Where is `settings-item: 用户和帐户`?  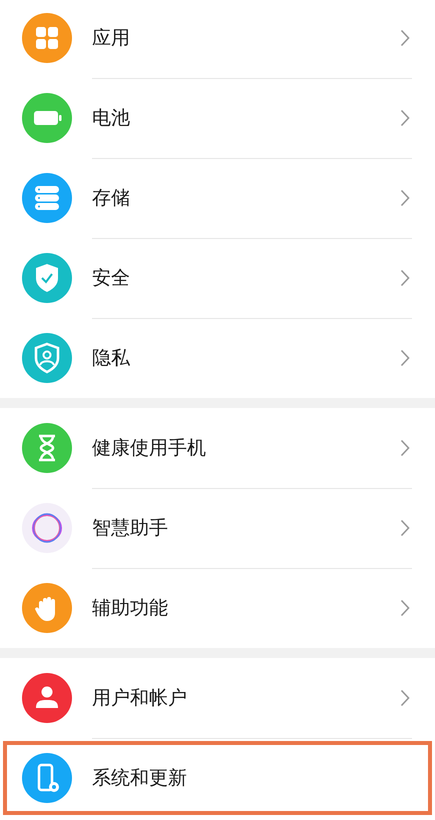 settings-item: 用户和帐户 is located at coordinates (217, 698).